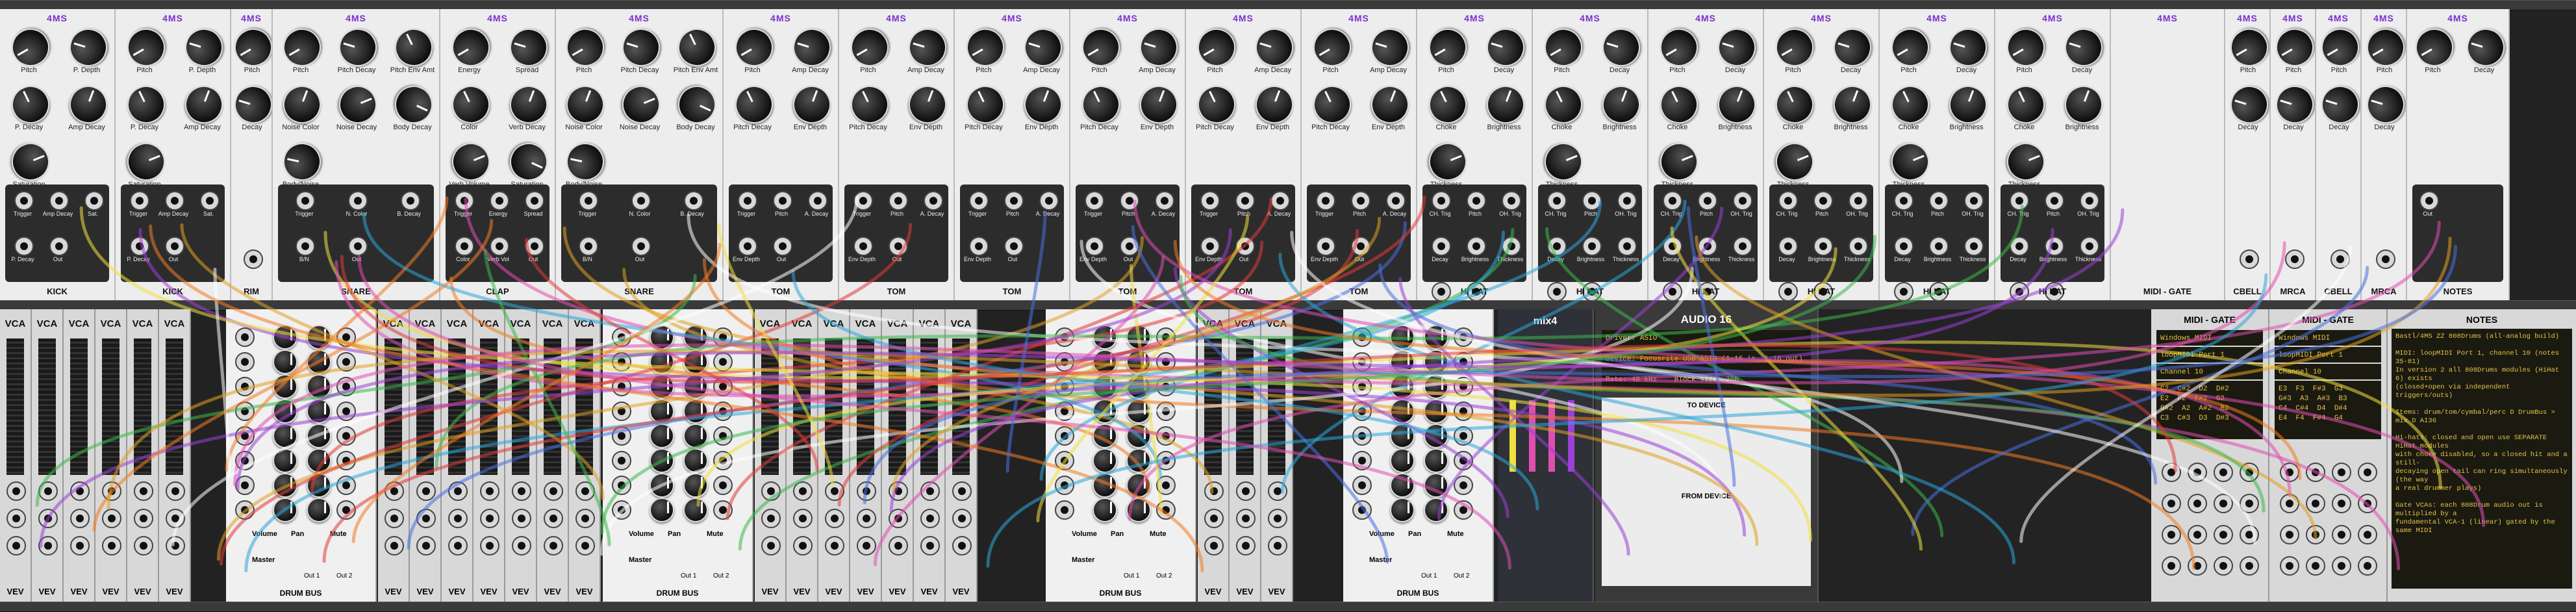  Describe the element at coordinates (302, 162) in the screenshot. I see `knob-body-noise` at that location.